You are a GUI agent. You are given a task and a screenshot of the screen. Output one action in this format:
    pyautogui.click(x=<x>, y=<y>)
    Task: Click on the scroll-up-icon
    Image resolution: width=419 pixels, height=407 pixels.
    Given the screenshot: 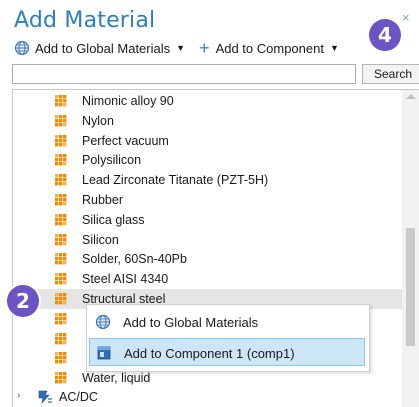 What is the action you would take?
    pyautogui.click(x=411, y=96)
    